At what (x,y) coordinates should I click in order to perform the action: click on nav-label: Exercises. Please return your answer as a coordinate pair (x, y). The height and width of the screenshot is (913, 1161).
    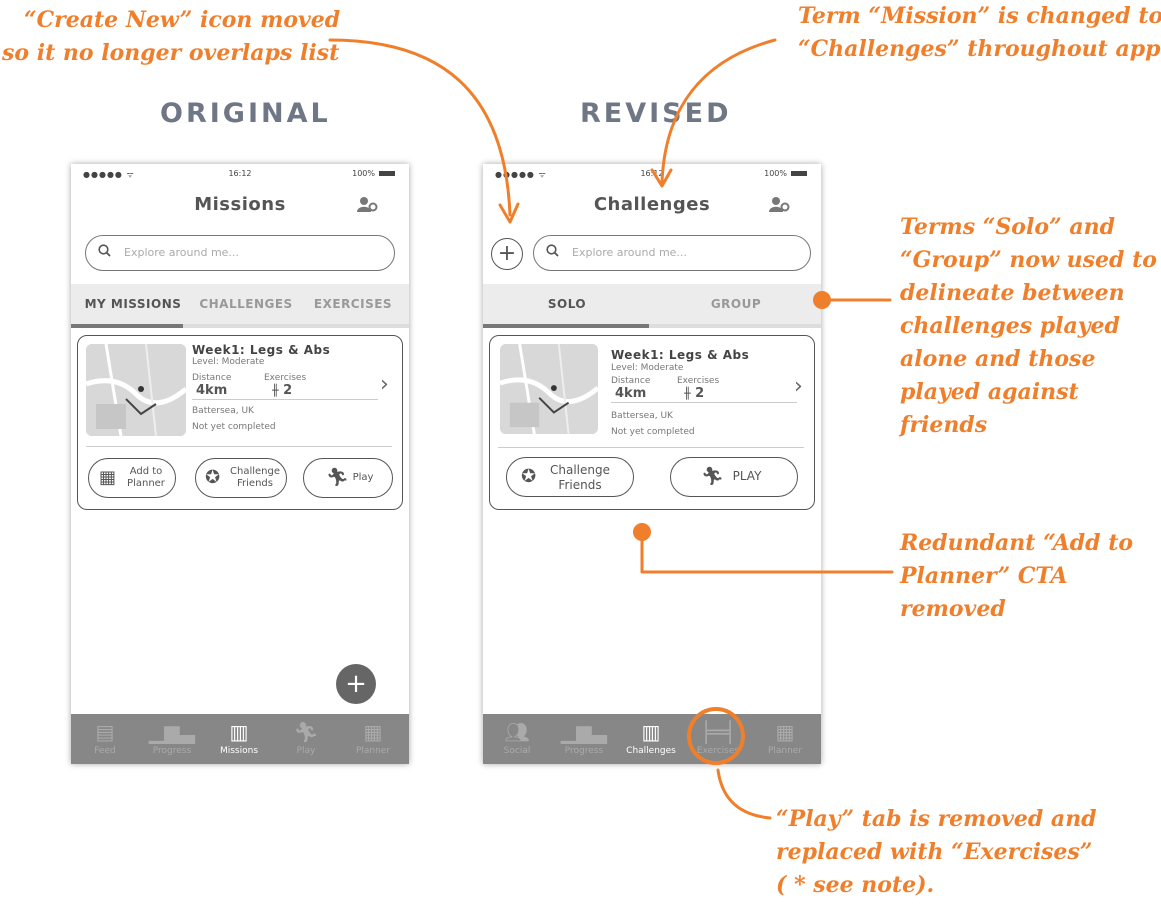
    Looking at the image, I should click on (718, 751).